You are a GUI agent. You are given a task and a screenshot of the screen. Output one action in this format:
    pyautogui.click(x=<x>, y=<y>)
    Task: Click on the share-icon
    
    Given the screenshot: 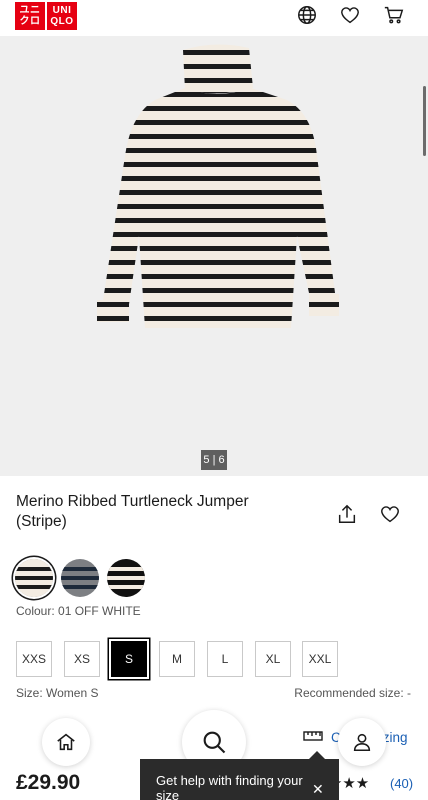 What is the action you would take?
    pyautogui.click(x=347, y=514)
    